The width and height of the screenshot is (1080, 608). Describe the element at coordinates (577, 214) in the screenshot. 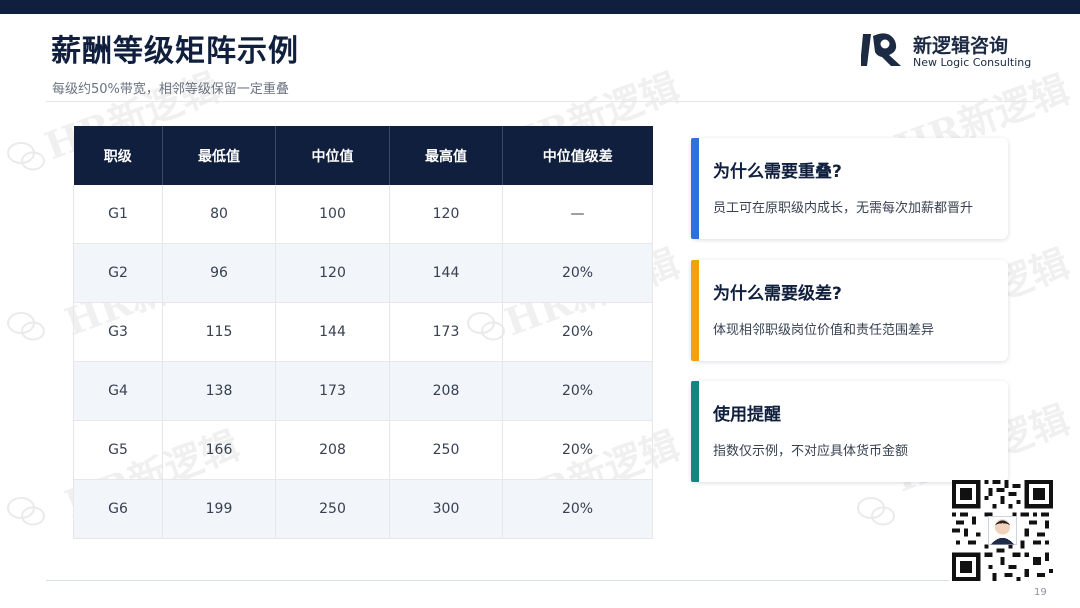

I see `table-cell: —` at that location.